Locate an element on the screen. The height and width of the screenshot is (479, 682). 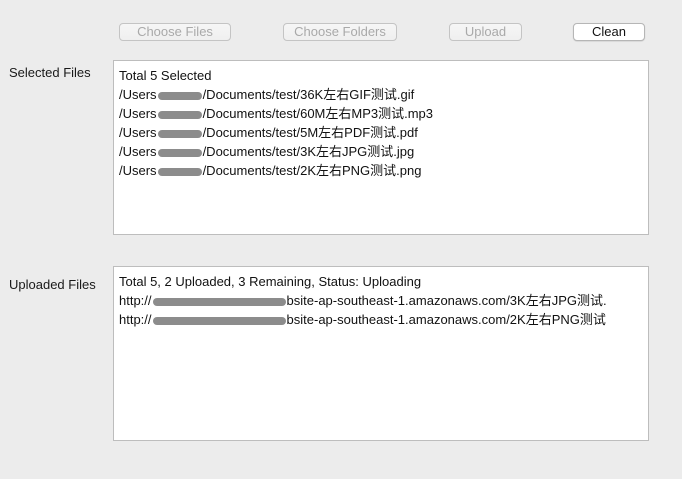
list-item: /Users/Documents/test/60M左右MP3测试.mp3 is located at coordinates (383, 113).